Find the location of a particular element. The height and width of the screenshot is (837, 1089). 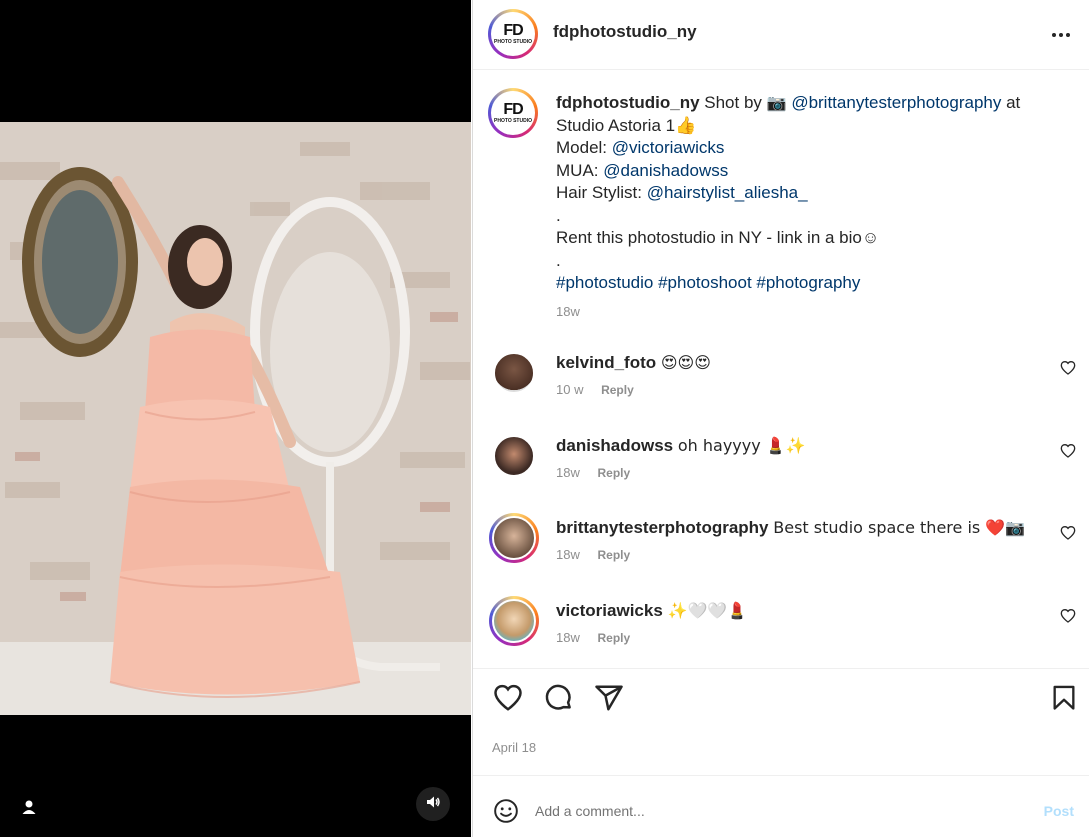

action-bar is located at coordinates (781, 702).